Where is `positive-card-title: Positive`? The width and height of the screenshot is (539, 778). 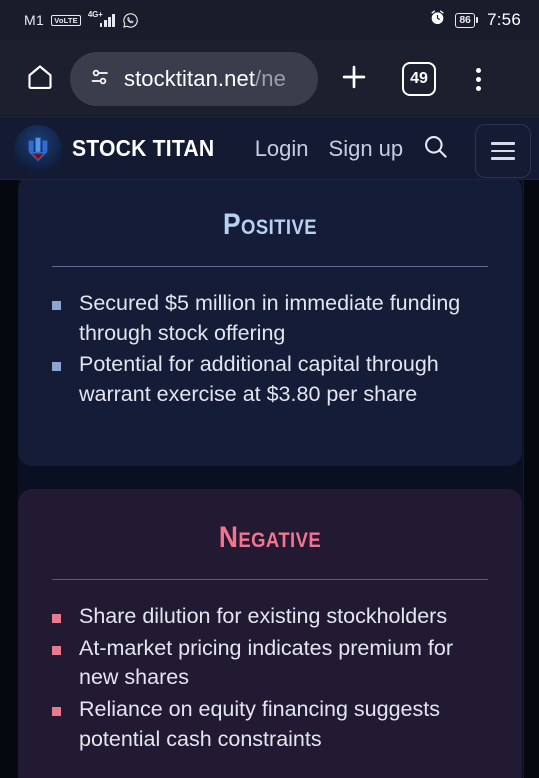 positive-card-title: Positive is located at coordinates (270, 224).